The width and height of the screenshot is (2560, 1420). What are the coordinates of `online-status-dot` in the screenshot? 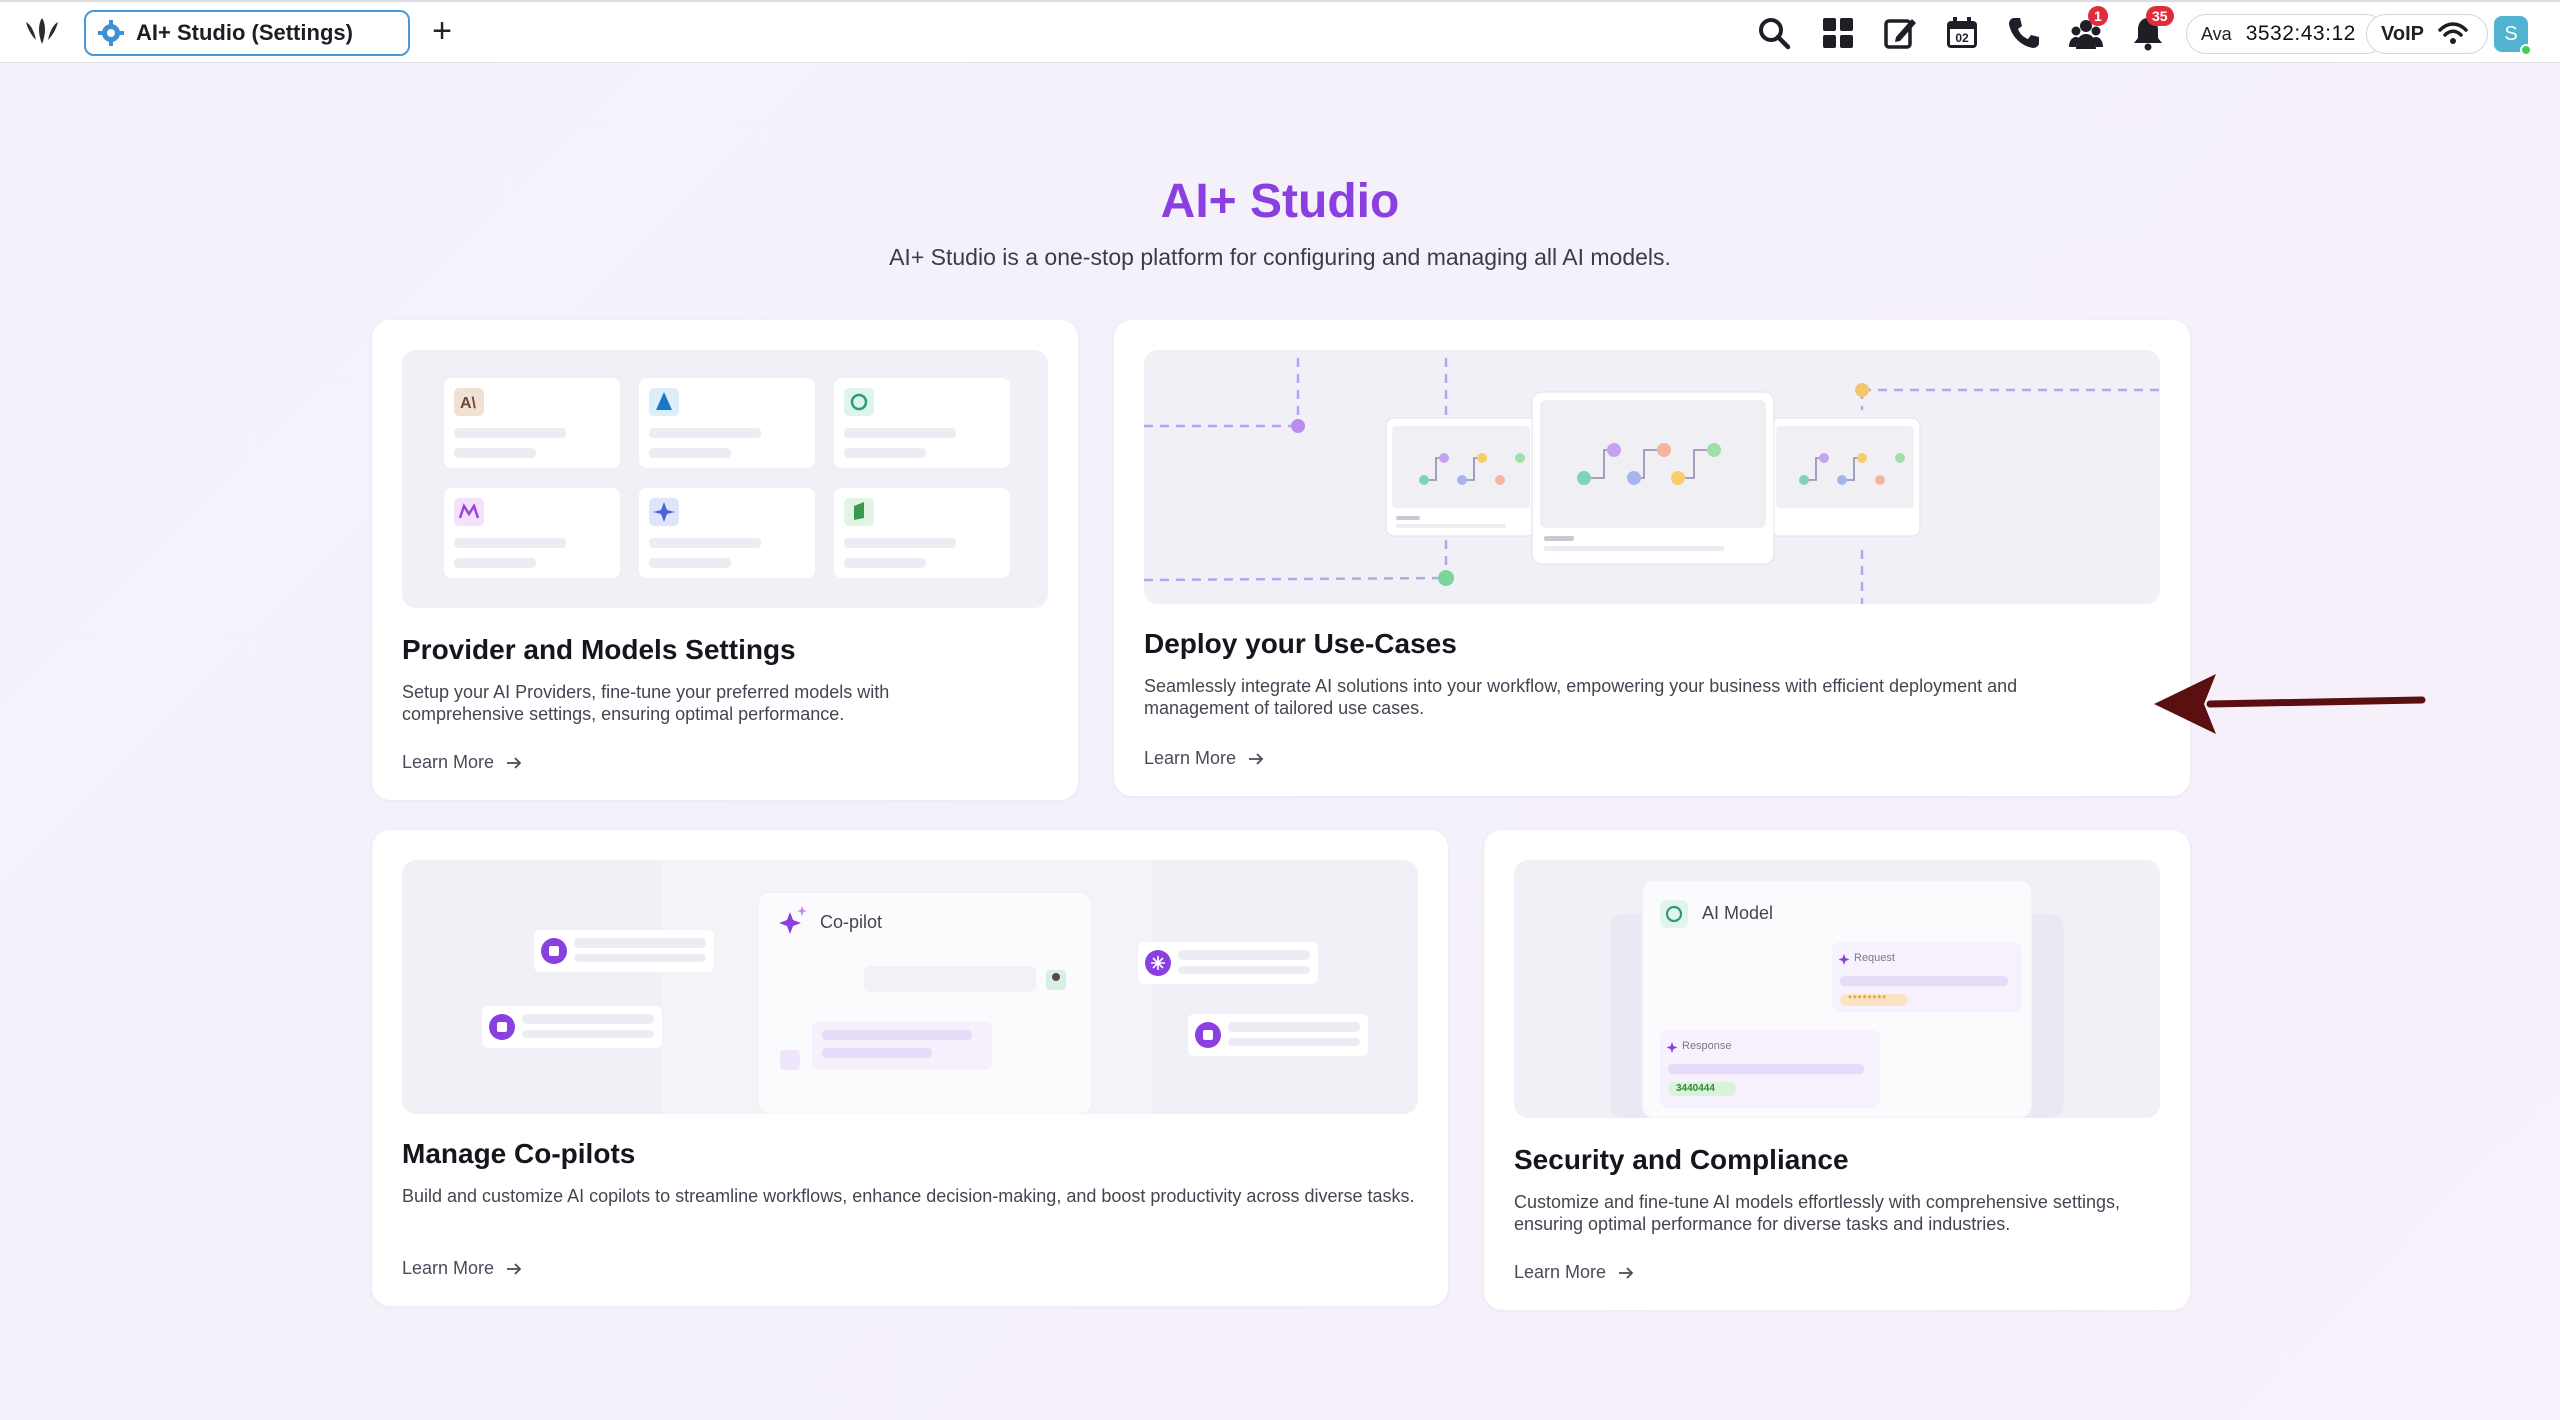 It's located at (2526, 50).